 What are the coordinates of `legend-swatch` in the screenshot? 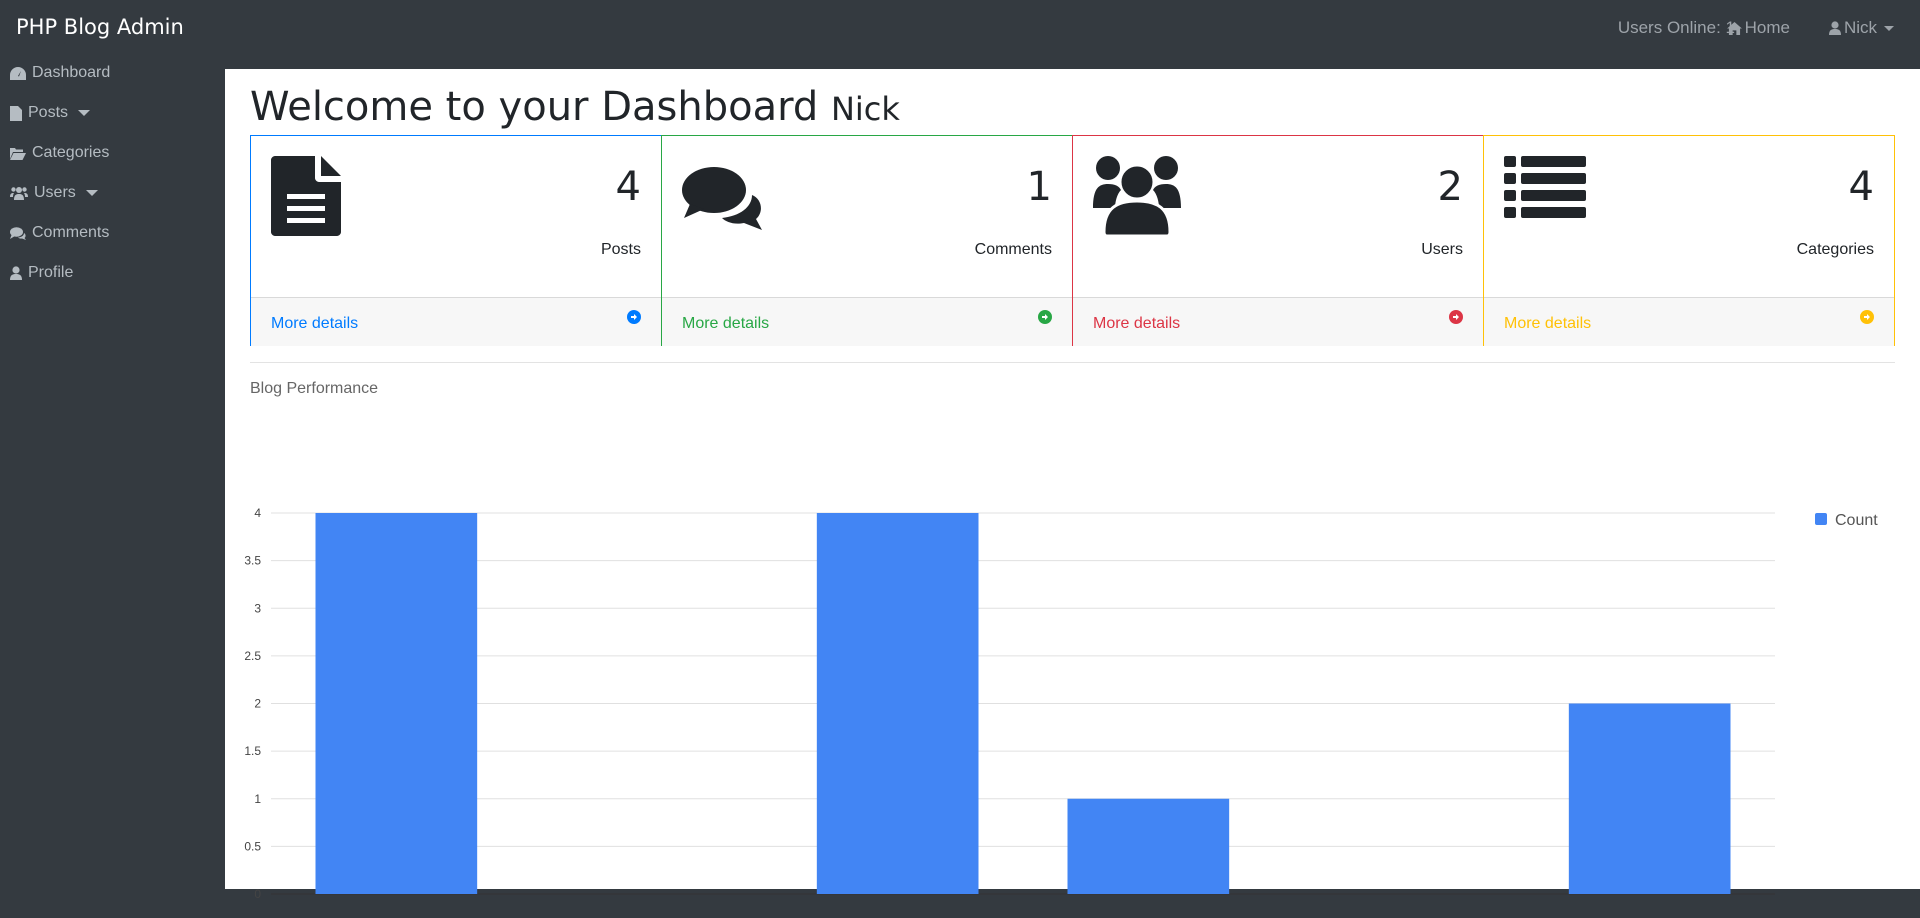 It's located at (1821, 519).